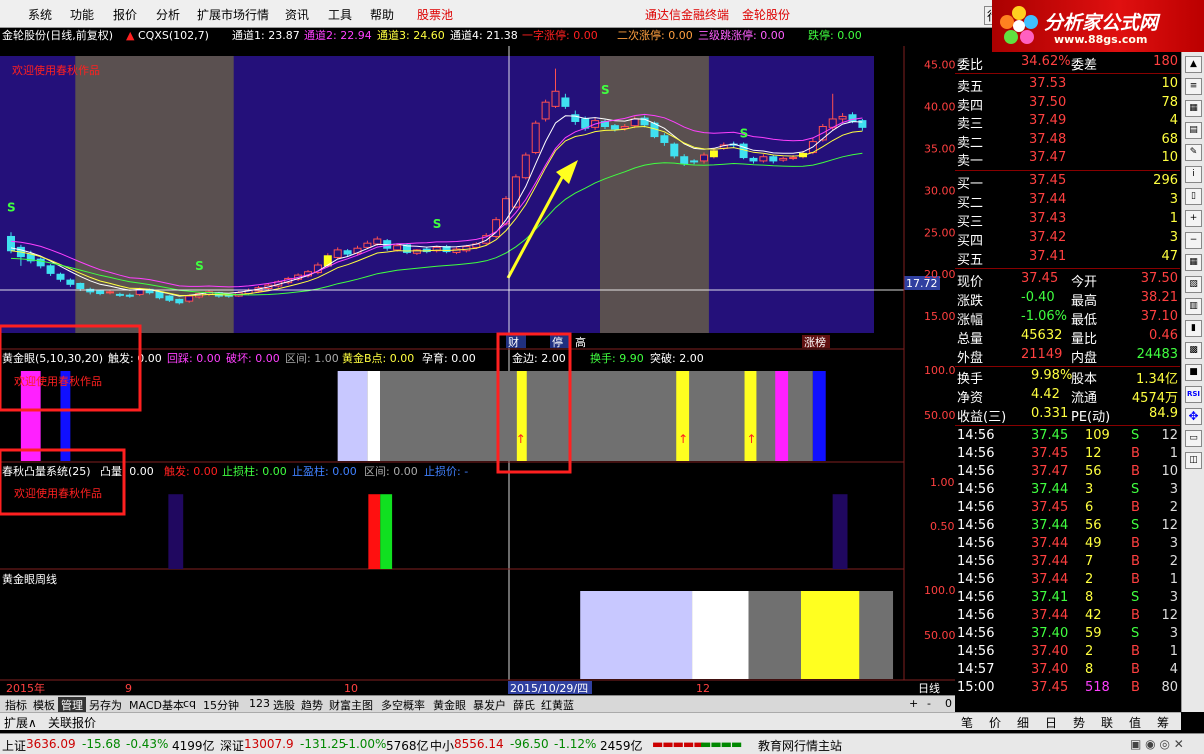  I want to click on side-tab-6: 值, so click(1135, 722).